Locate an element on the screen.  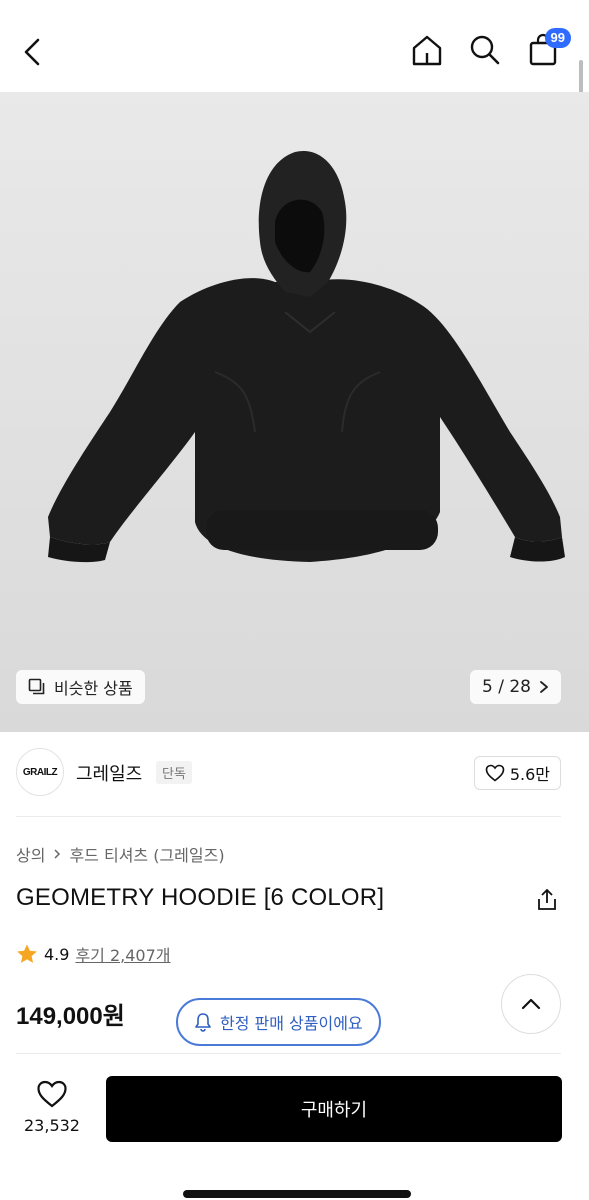
share-icon is located at coordinates (547, 899).